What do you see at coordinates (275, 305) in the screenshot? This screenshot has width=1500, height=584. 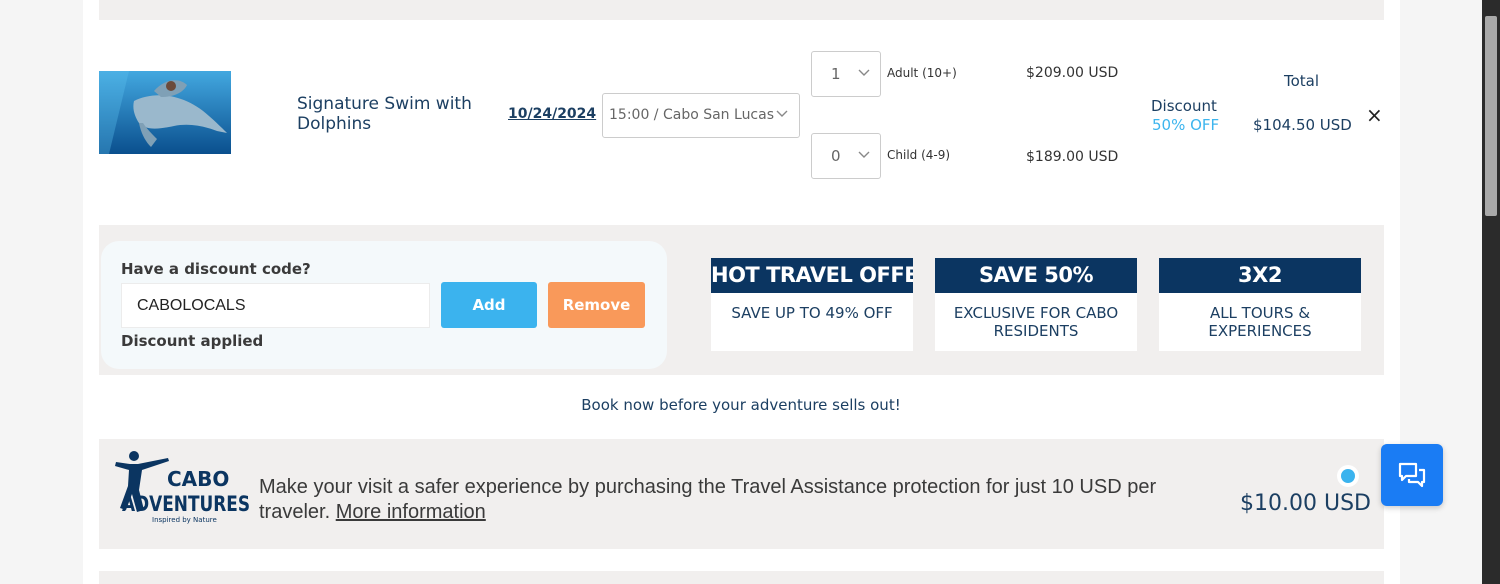 I see `discount-code-input` at bounding box center [275, 305].